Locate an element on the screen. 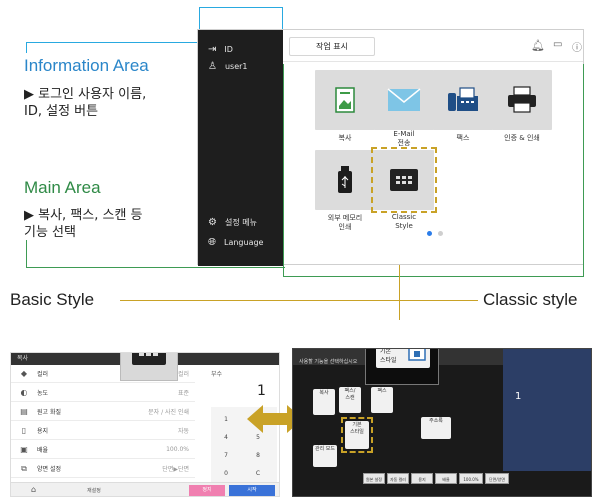 The image size is (595, 497). basic-row-duplex: ⧉ 양면 설정 단면▶단면 is located at coordinates (103, 469).